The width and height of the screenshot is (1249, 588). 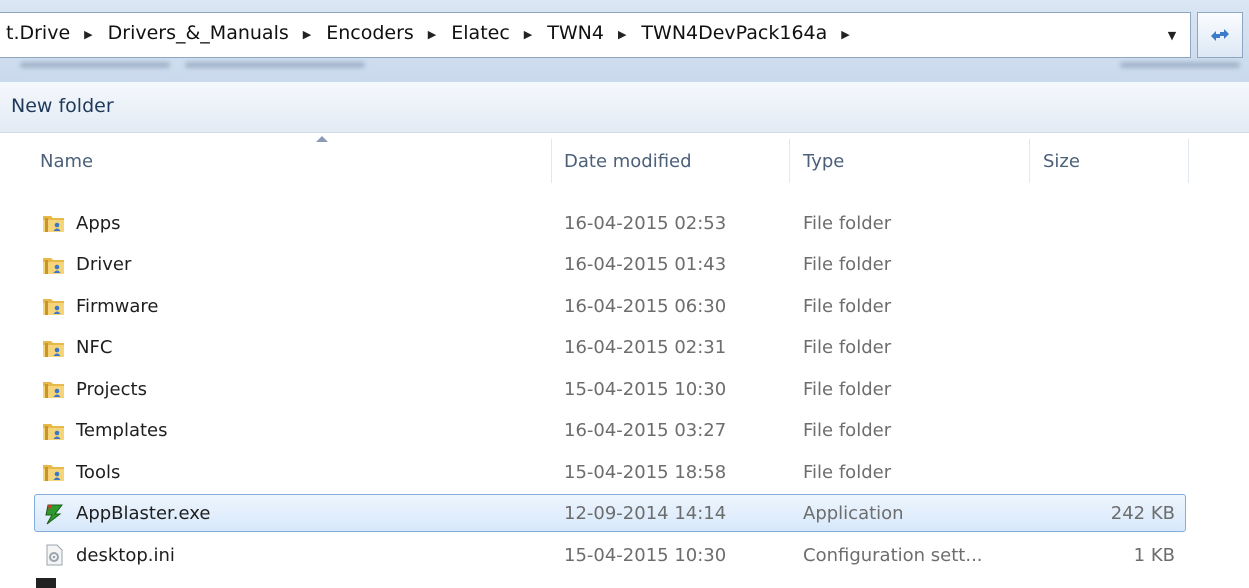 I want to click on column-header-type-label: Type, so click(x=824, y=161).